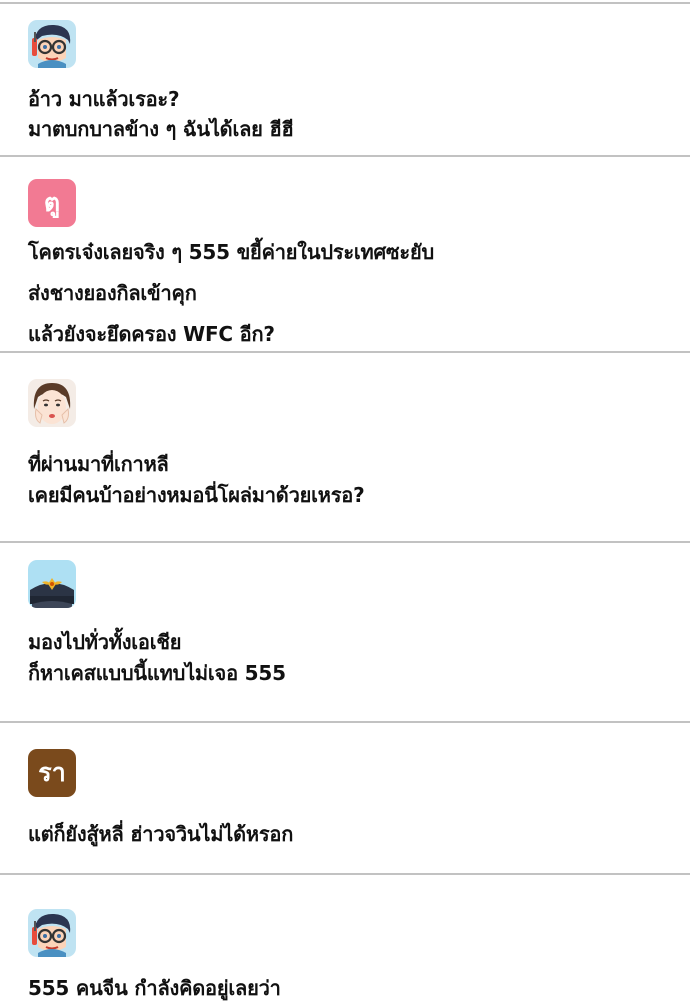  I want to click on avatar-initials: รา, so click(52, 772).